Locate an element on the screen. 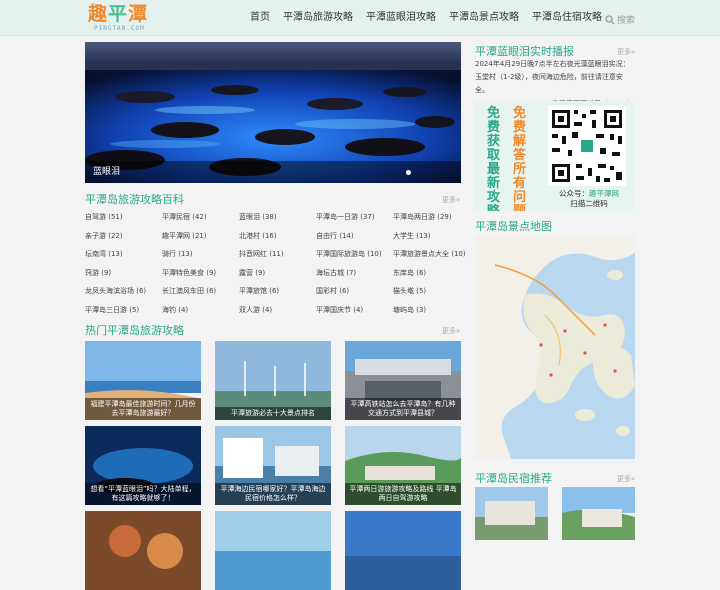 The image size is (720, 590). qr-slogan-free-guide: 免费获取最新攻略 is located at coordinates (494, 159).